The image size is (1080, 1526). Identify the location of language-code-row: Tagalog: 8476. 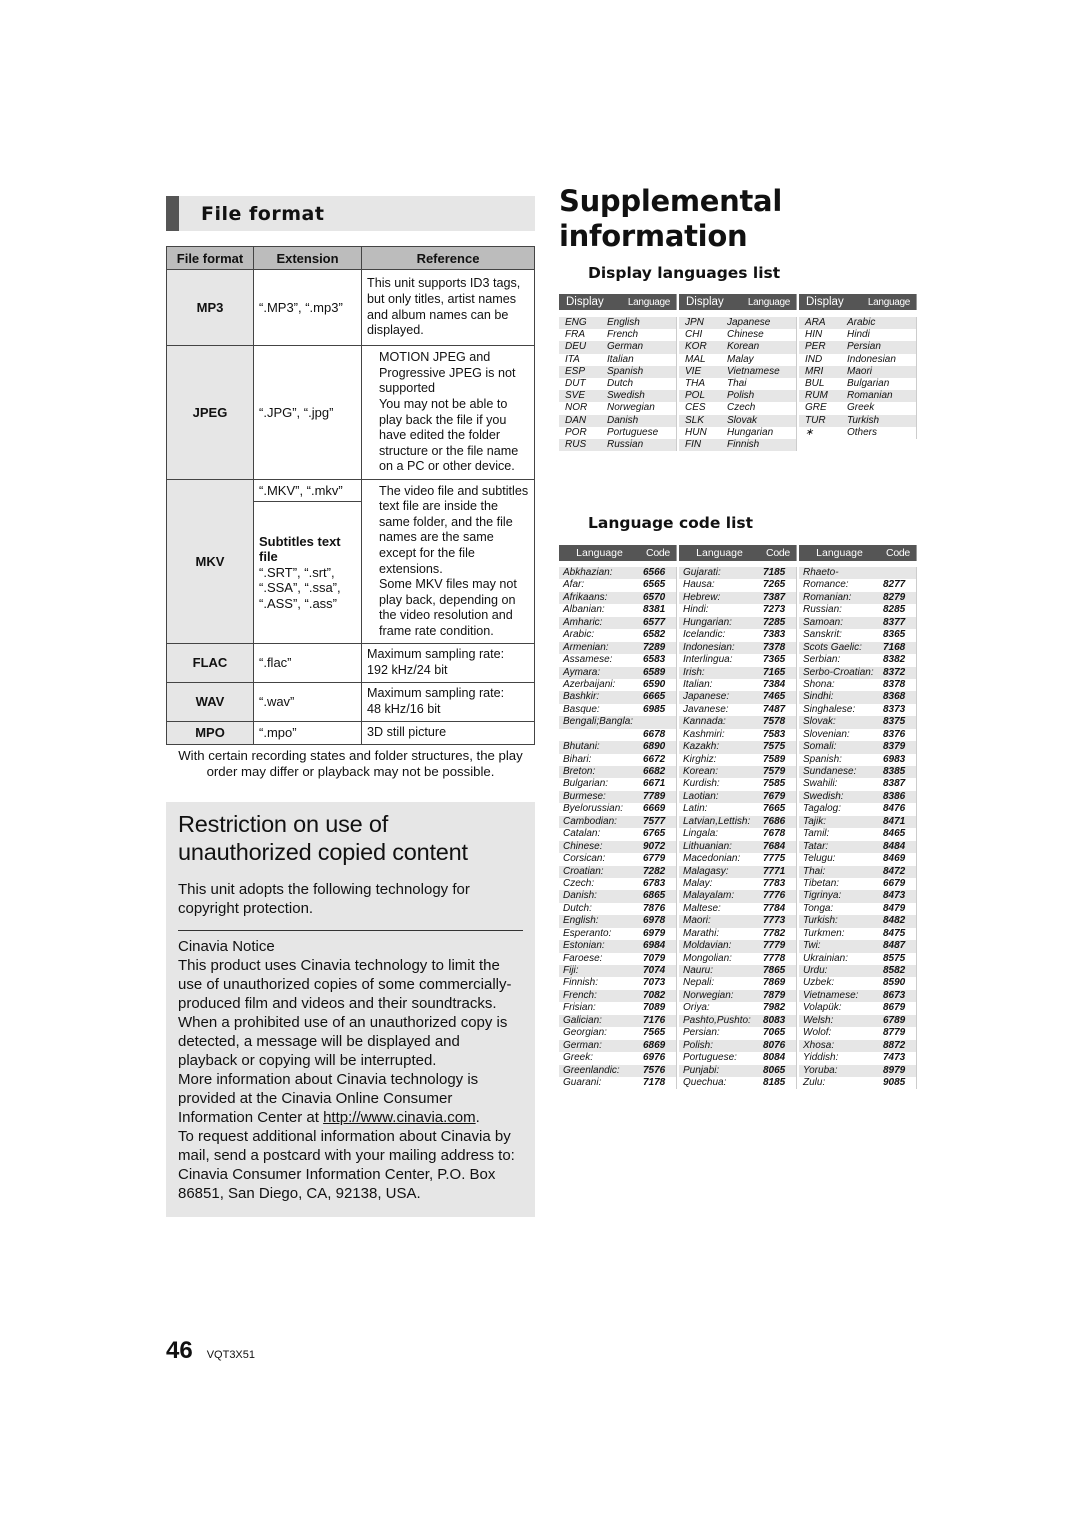
(857, 809).